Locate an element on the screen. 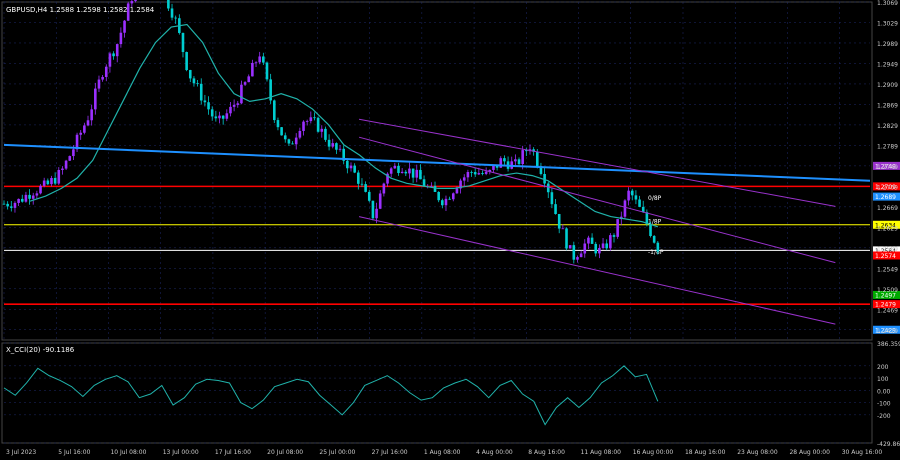 Image resolution: width=900 pixels, height=460 pixels. cci-tick-label: 100 is located at coordinates (883, 379).